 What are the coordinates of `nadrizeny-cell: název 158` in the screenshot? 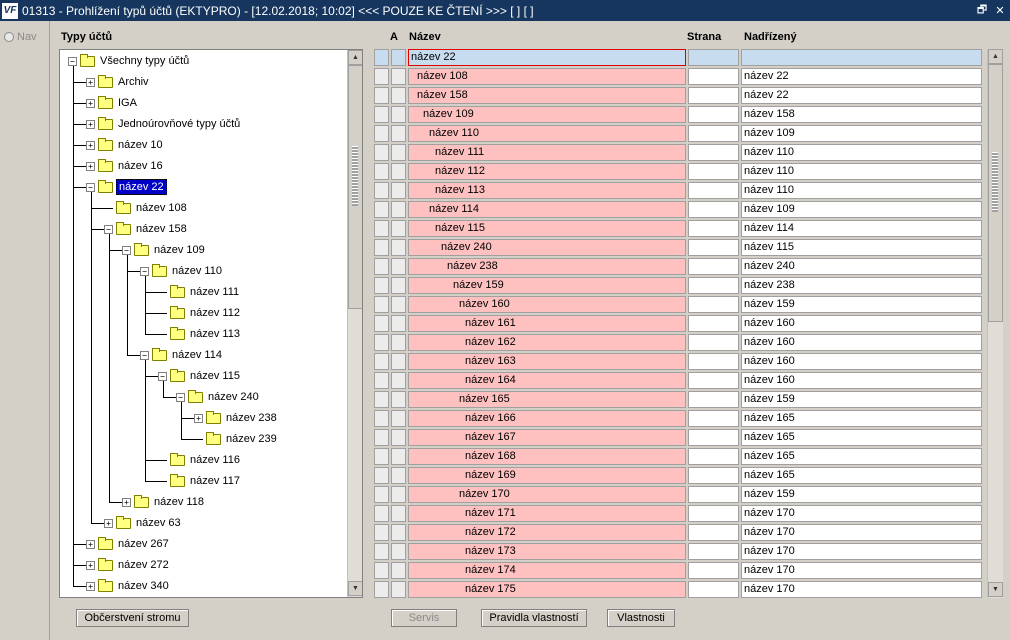 It's located at (861, 114).